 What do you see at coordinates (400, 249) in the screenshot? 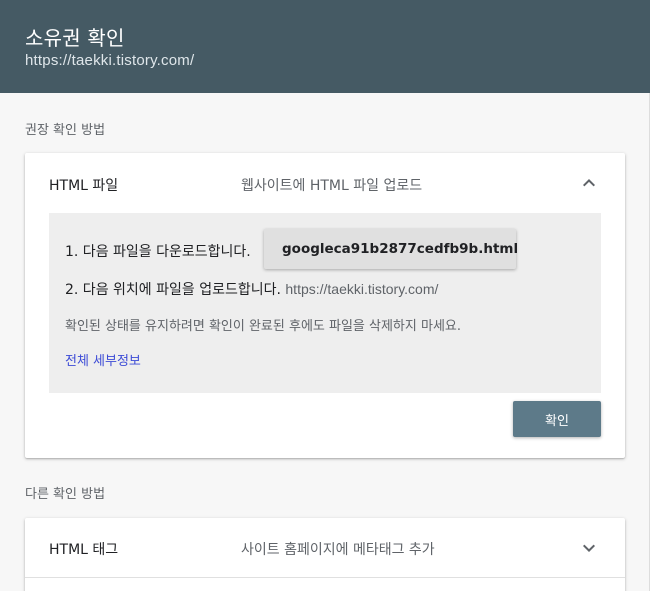
I see `download-filename: googleca91b2877cedfb9b.html` at bounding box center [400, 249].